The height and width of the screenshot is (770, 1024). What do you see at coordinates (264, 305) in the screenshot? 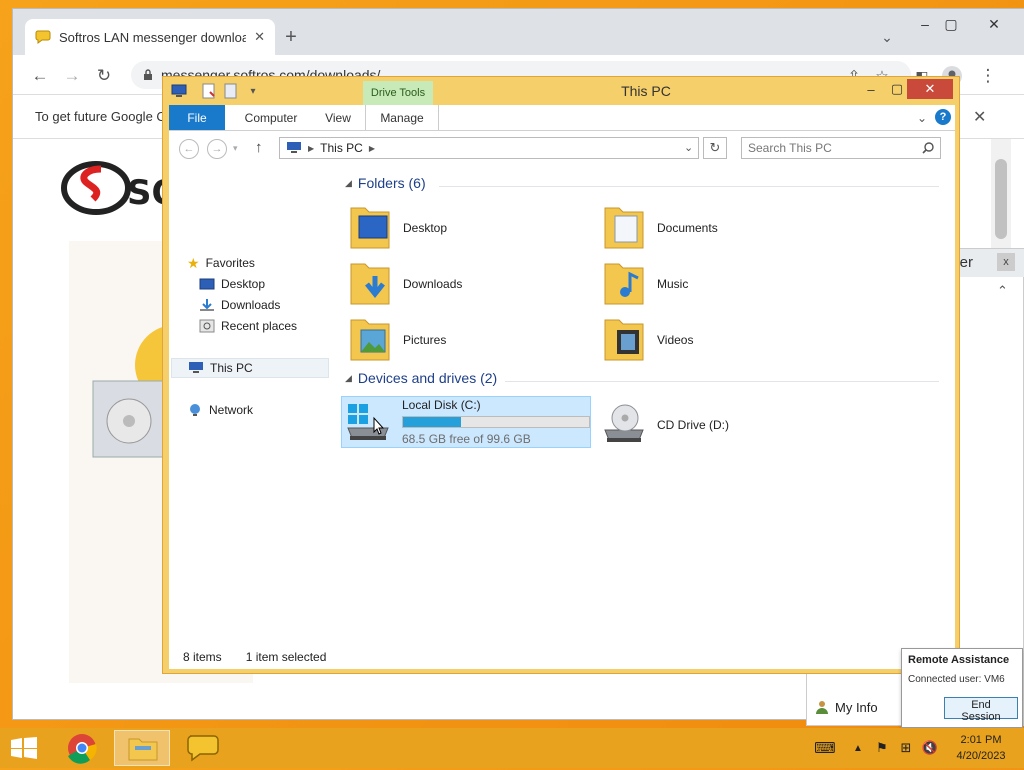
I see `nav-downloads: Downloads` at bounding box center [264, 305].